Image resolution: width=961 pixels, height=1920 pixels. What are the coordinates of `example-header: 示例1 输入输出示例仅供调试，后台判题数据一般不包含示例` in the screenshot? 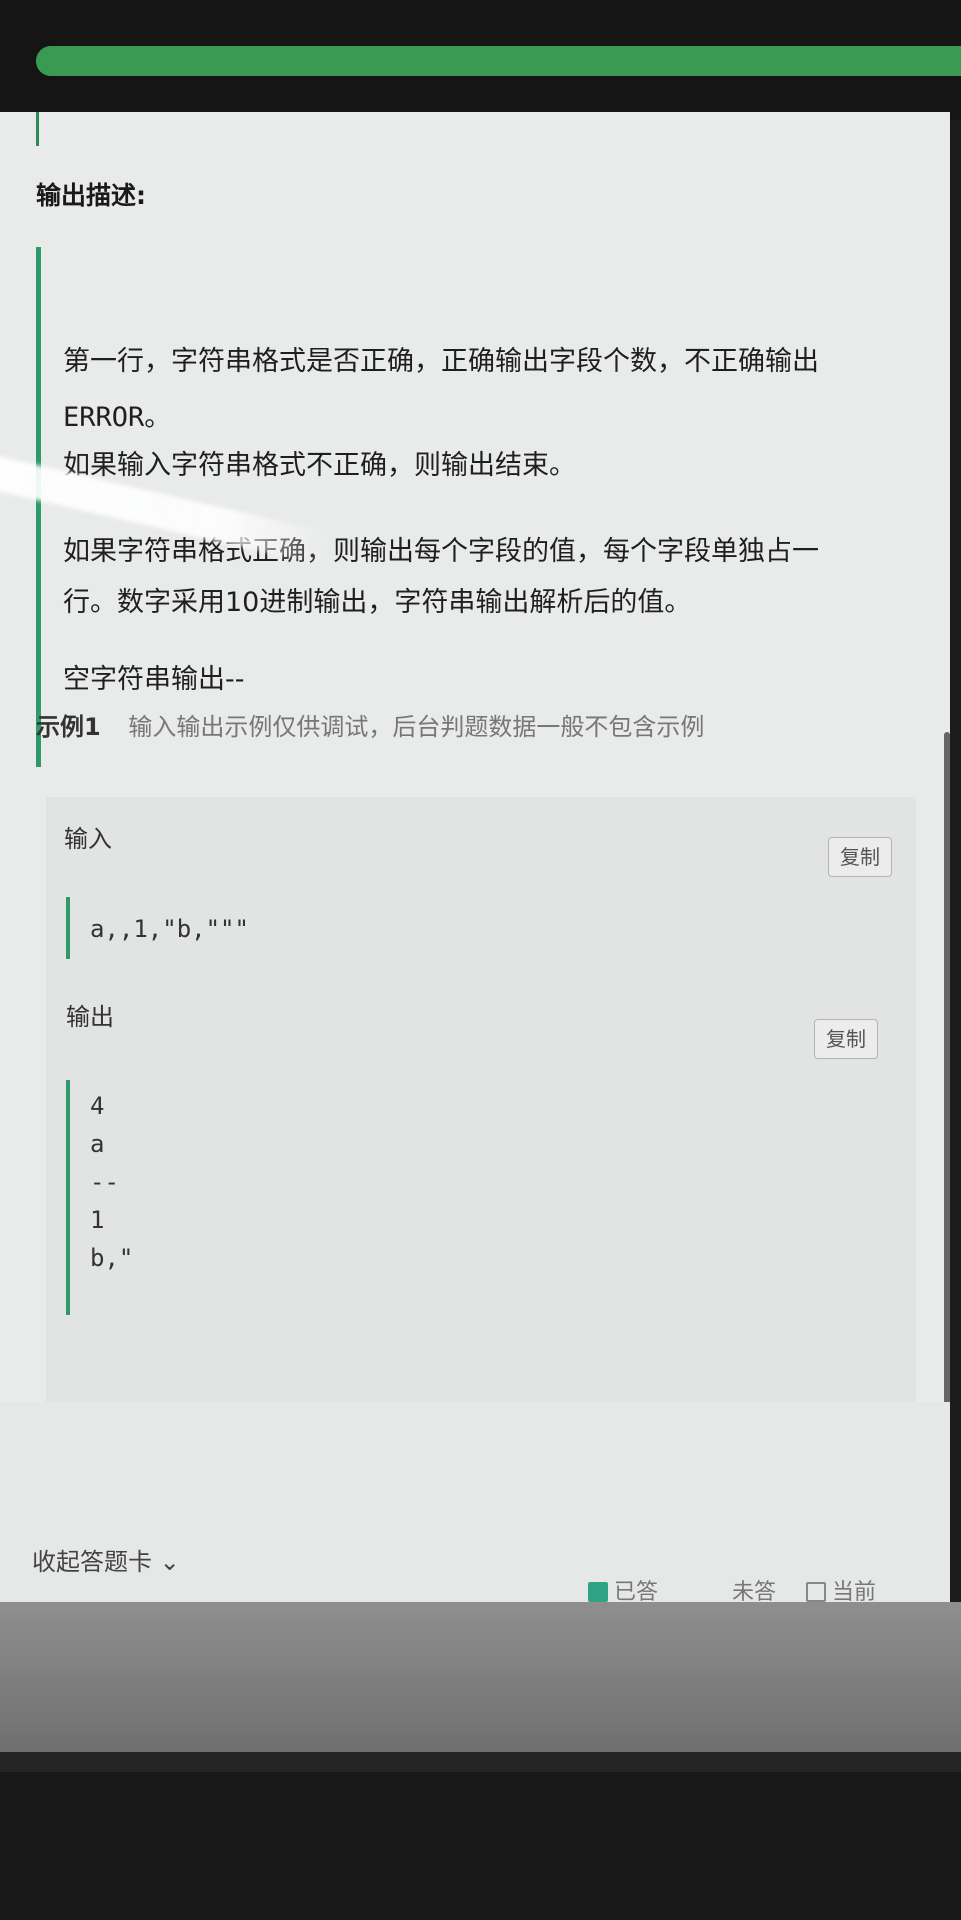 It's located at (370, 724).